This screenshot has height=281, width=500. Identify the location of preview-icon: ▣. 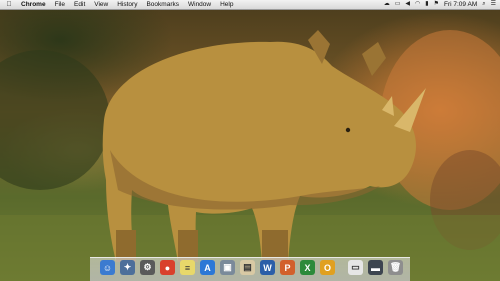
(227, 267).